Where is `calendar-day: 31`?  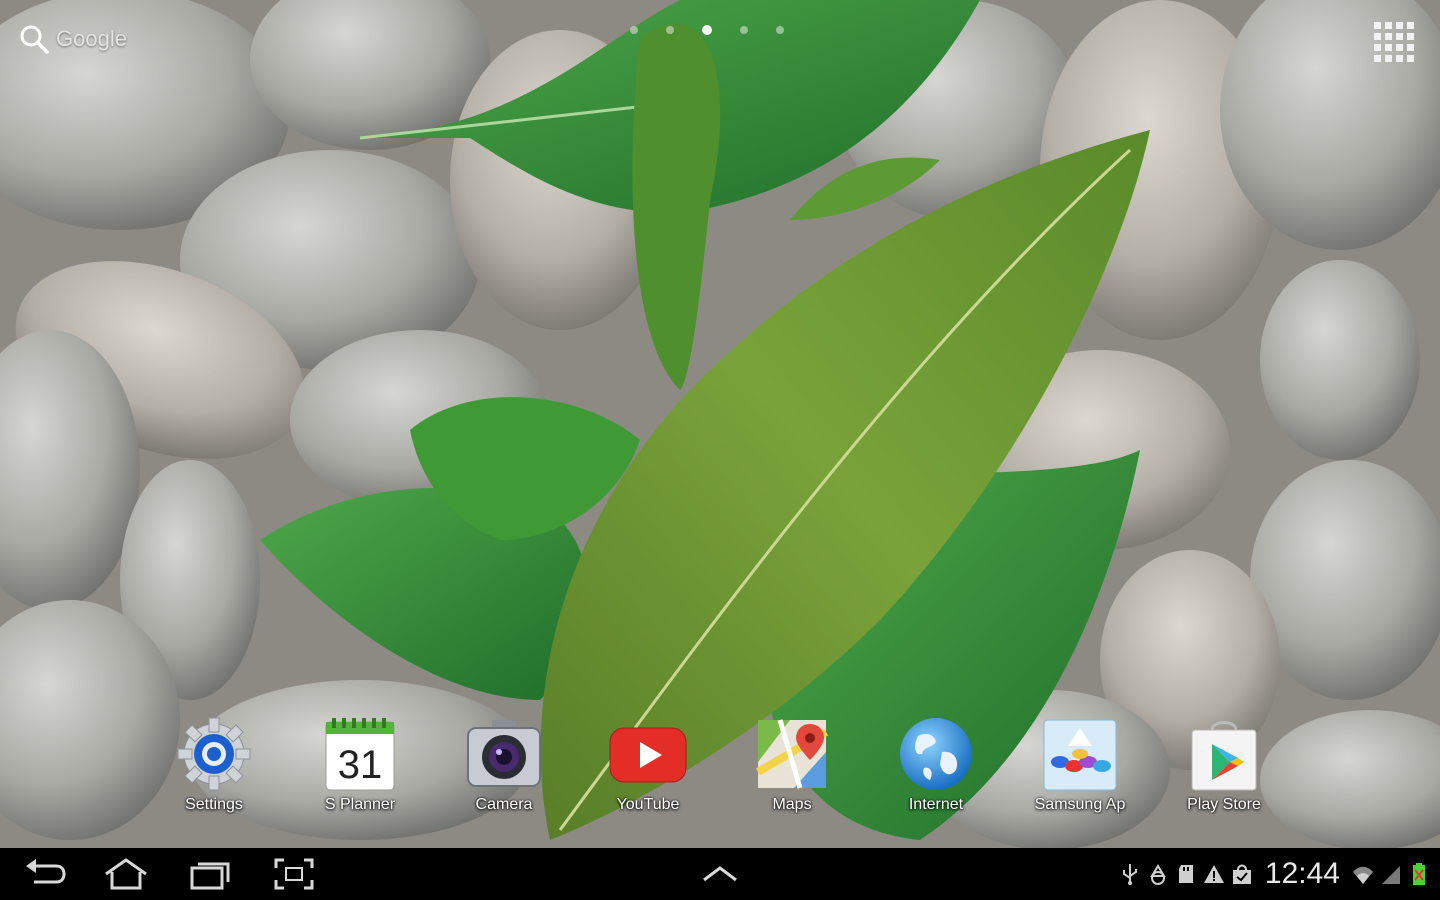 calendar-day: 31 is located at coordinates (360, 765).